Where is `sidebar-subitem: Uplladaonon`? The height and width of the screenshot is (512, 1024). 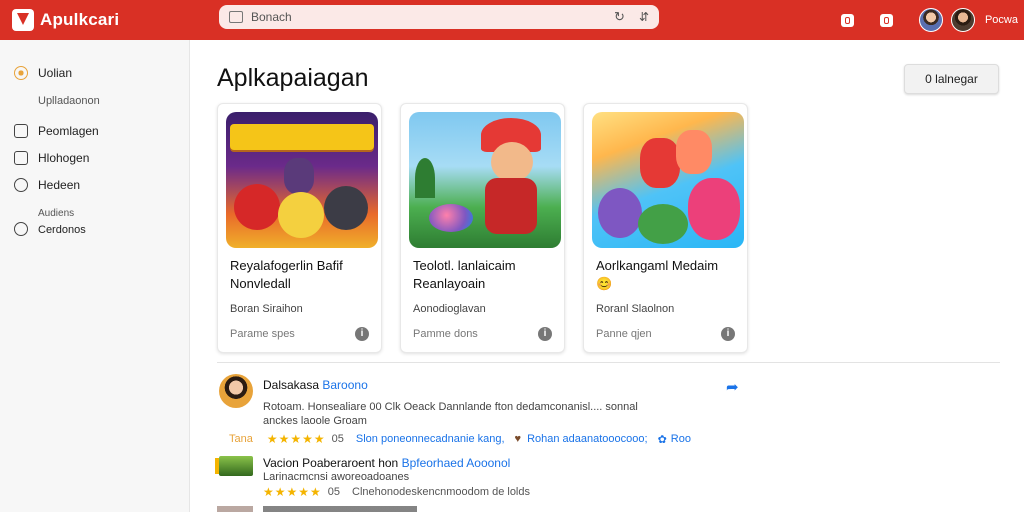 sidebar-subitem: Uplladaonon is located at coordinates (69, 101).